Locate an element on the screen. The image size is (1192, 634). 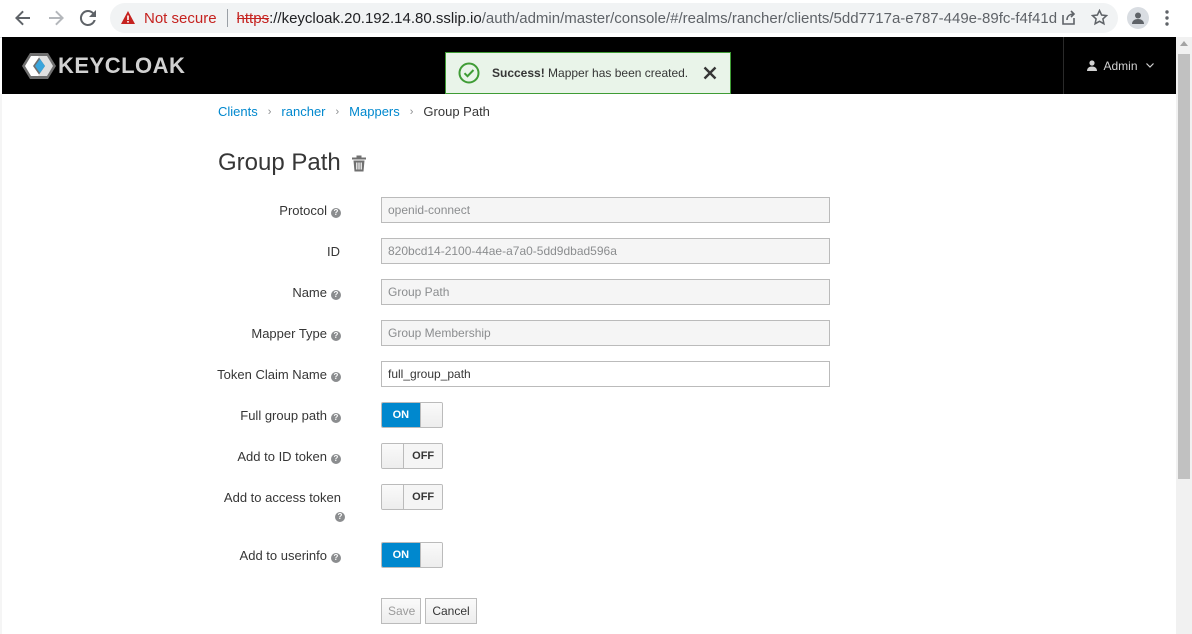
browser-menu-button is located at coordinates (1167, 20).